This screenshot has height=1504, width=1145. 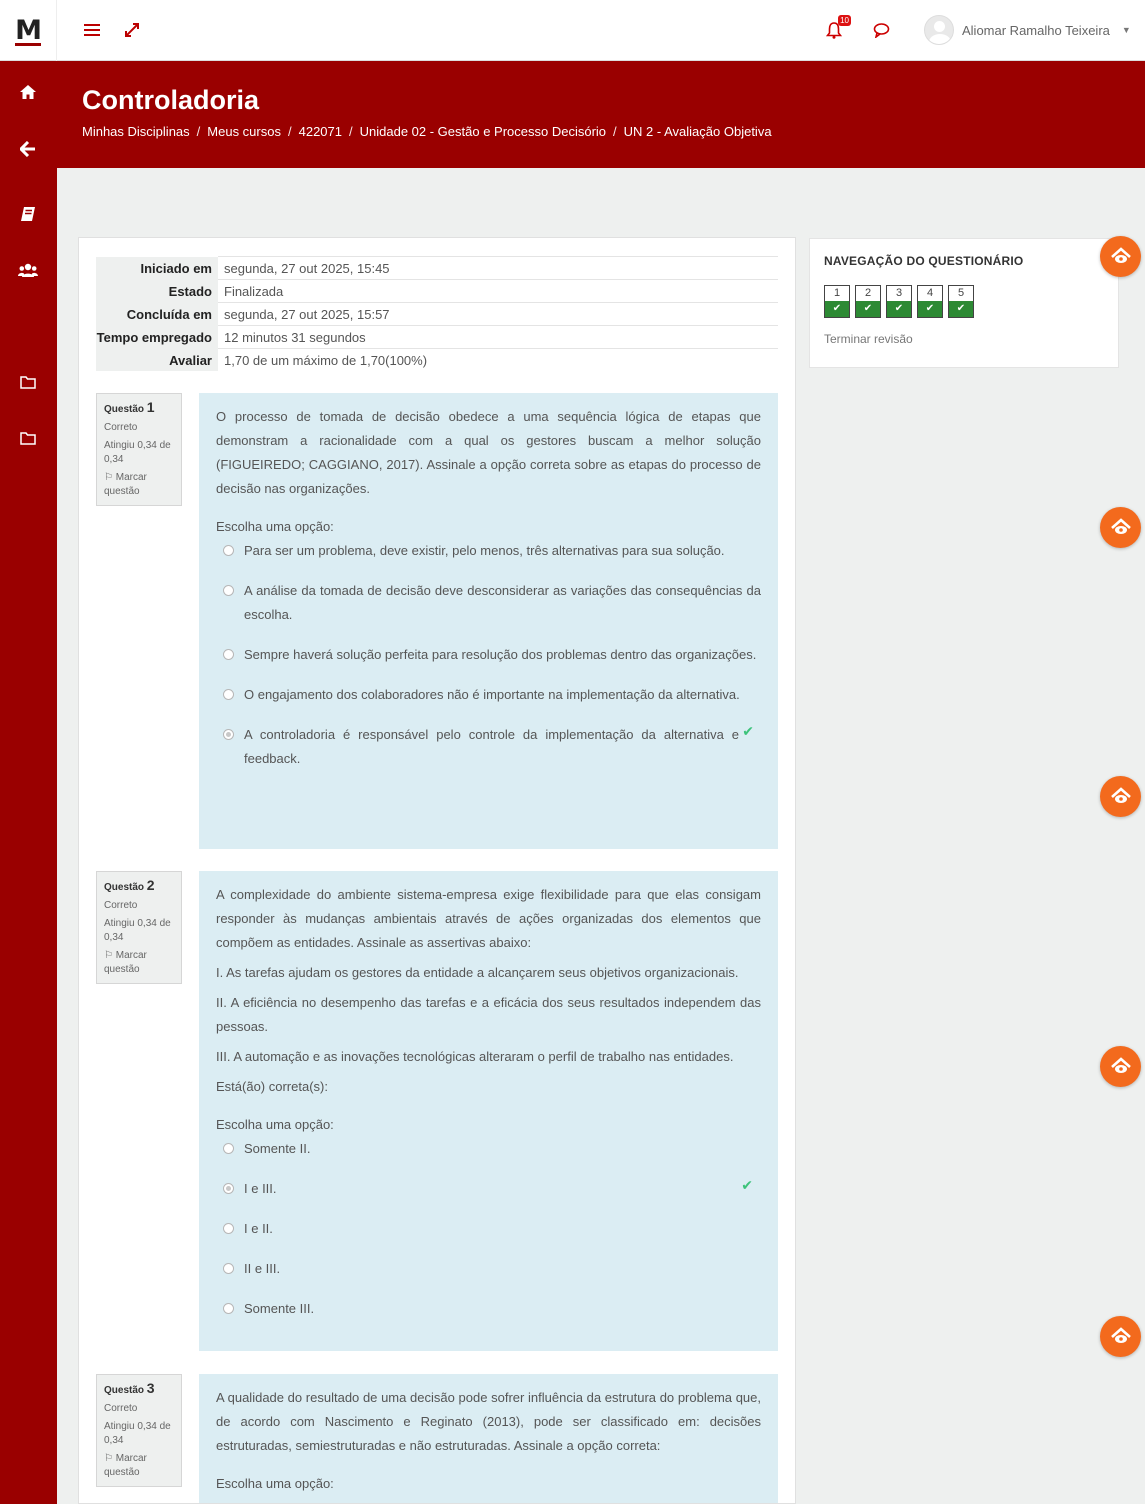 What do you see at coordinates (488, 1229) in the screenshot?
I see `answer-option: I e II.` at bounding box center [488, 1229].